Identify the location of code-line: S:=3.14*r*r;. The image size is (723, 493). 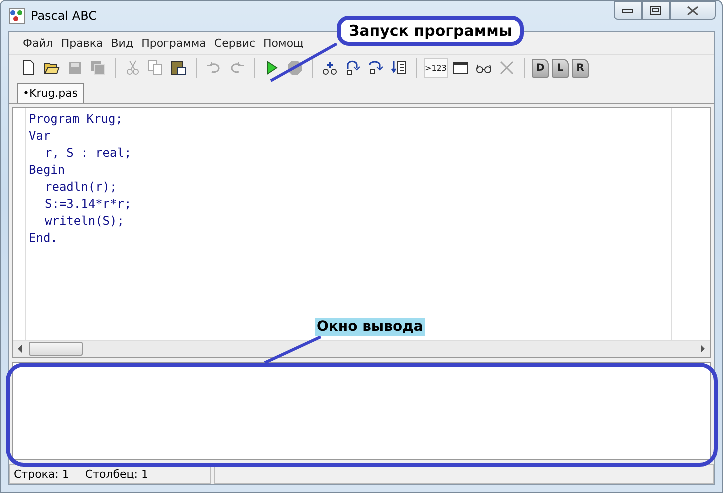
(88, 204).